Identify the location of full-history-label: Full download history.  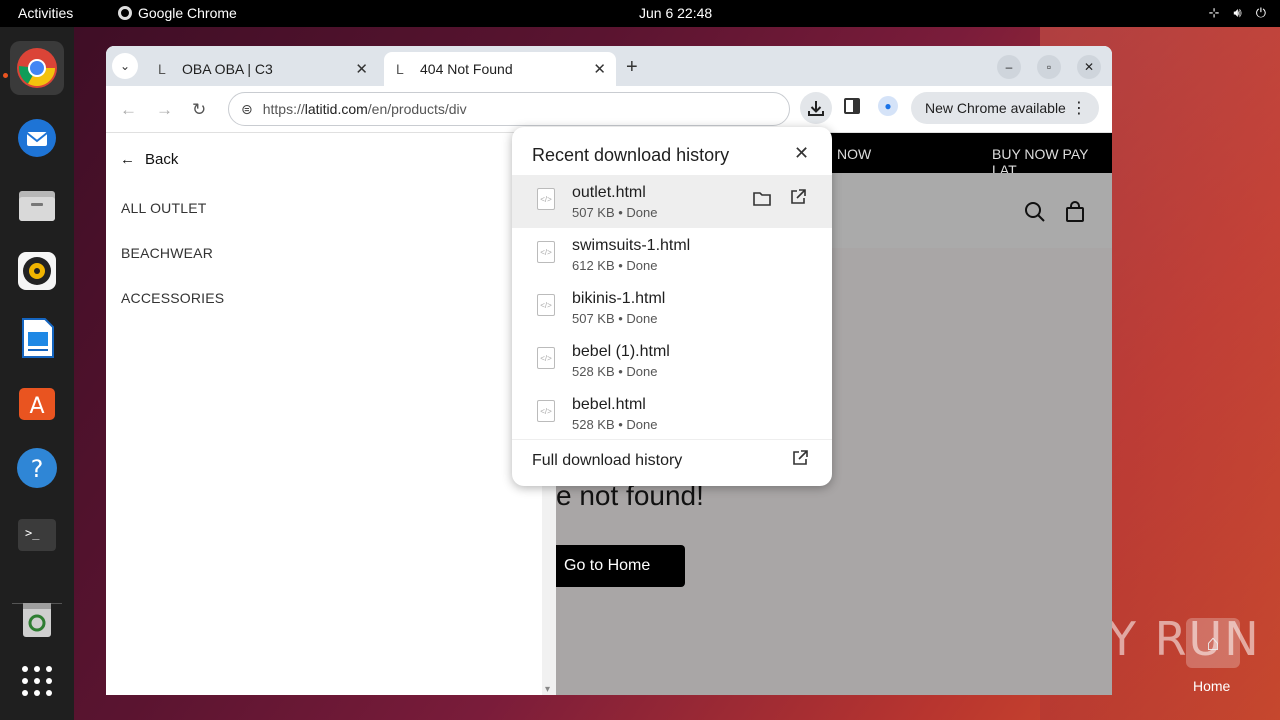
(607, 460).